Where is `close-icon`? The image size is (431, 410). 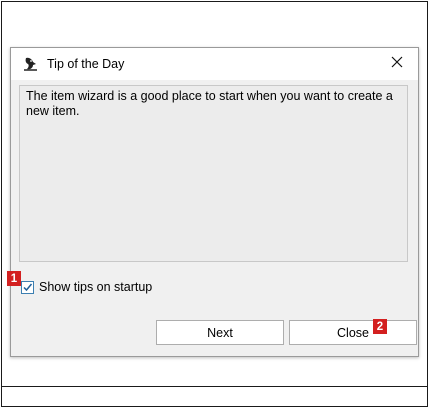
close-icon is located at coordinates (397, 64).